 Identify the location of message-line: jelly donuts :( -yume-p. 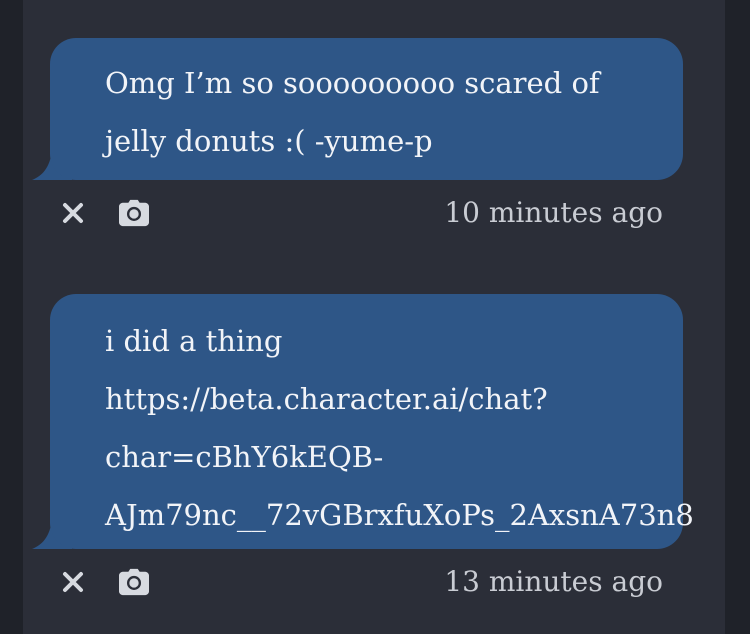
(269, 141).